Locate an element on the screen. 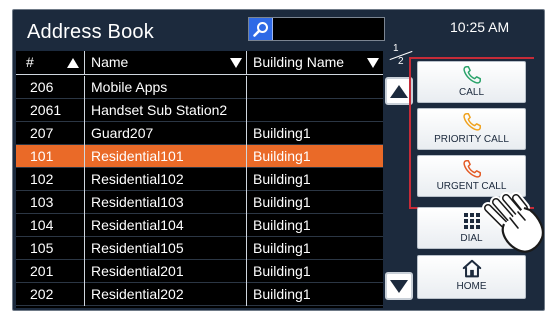  row-number: 102 is located at coordinates (50, 179).